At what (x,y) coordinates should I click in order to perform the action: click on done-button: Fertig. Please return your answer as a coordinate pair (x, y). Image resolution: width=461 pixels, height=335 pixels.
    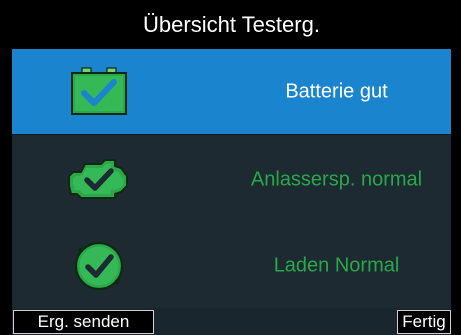
    Looking at the image, I should click on (424, 322).